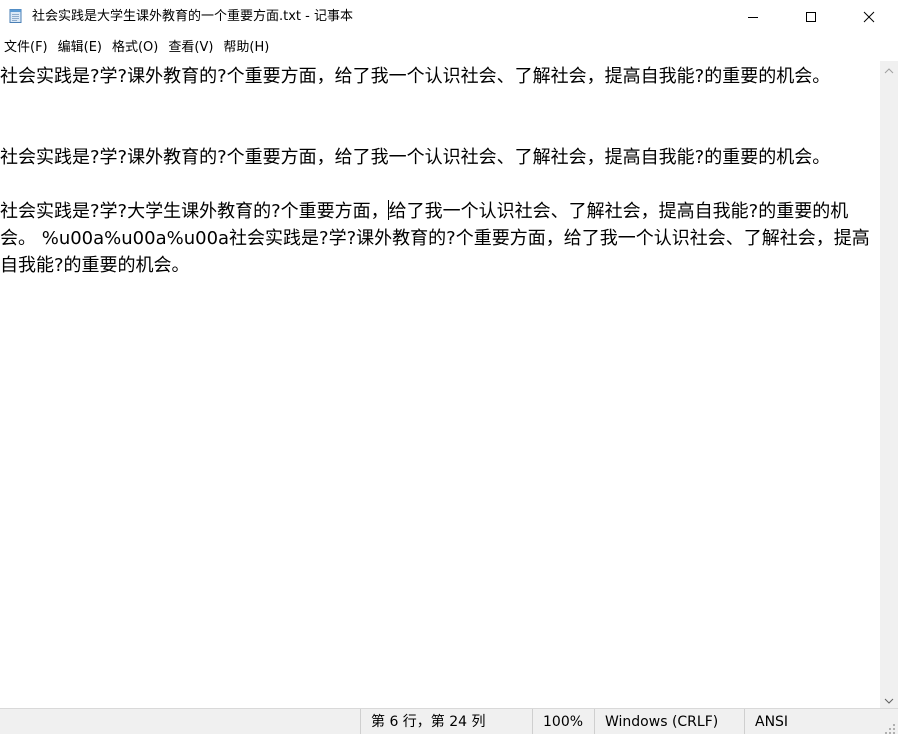 This screenshot has width=898, height=734. I want to click on scroll-down-arrow-icon, so click(889, 699).